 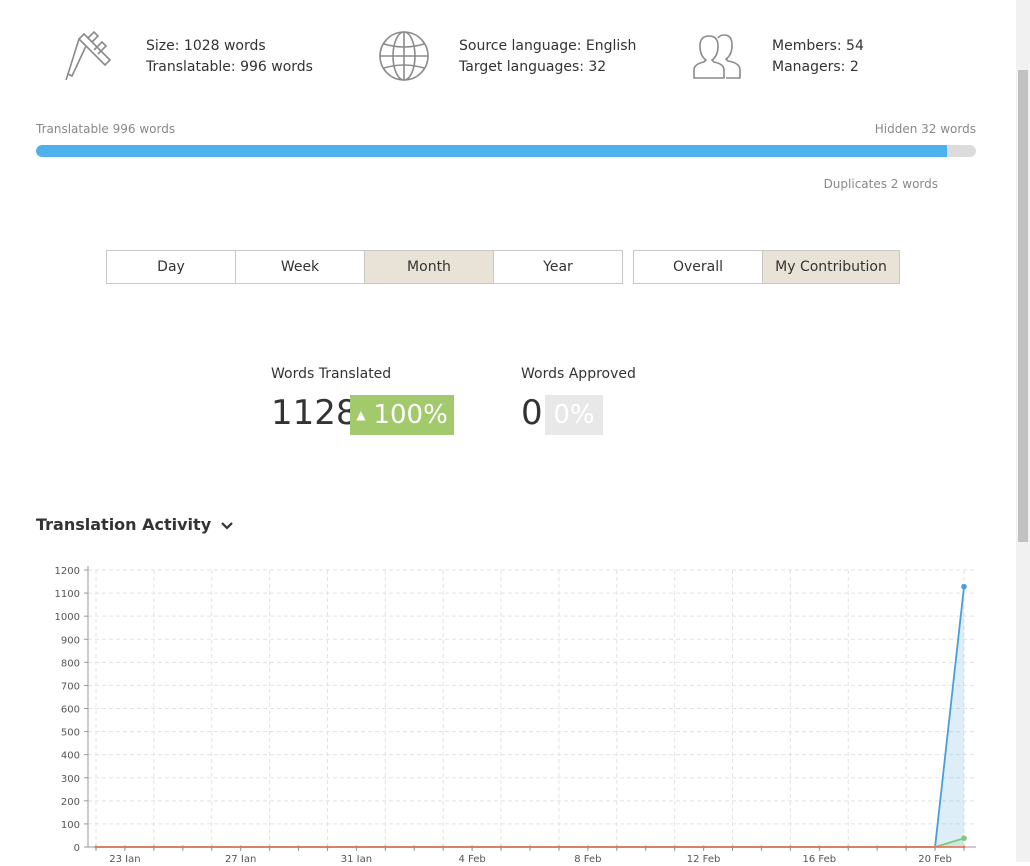 What do you see at coordinates (532, 413) in the screenshot?
I see `words-approved-value: 0` at bounding box center [532, 413].